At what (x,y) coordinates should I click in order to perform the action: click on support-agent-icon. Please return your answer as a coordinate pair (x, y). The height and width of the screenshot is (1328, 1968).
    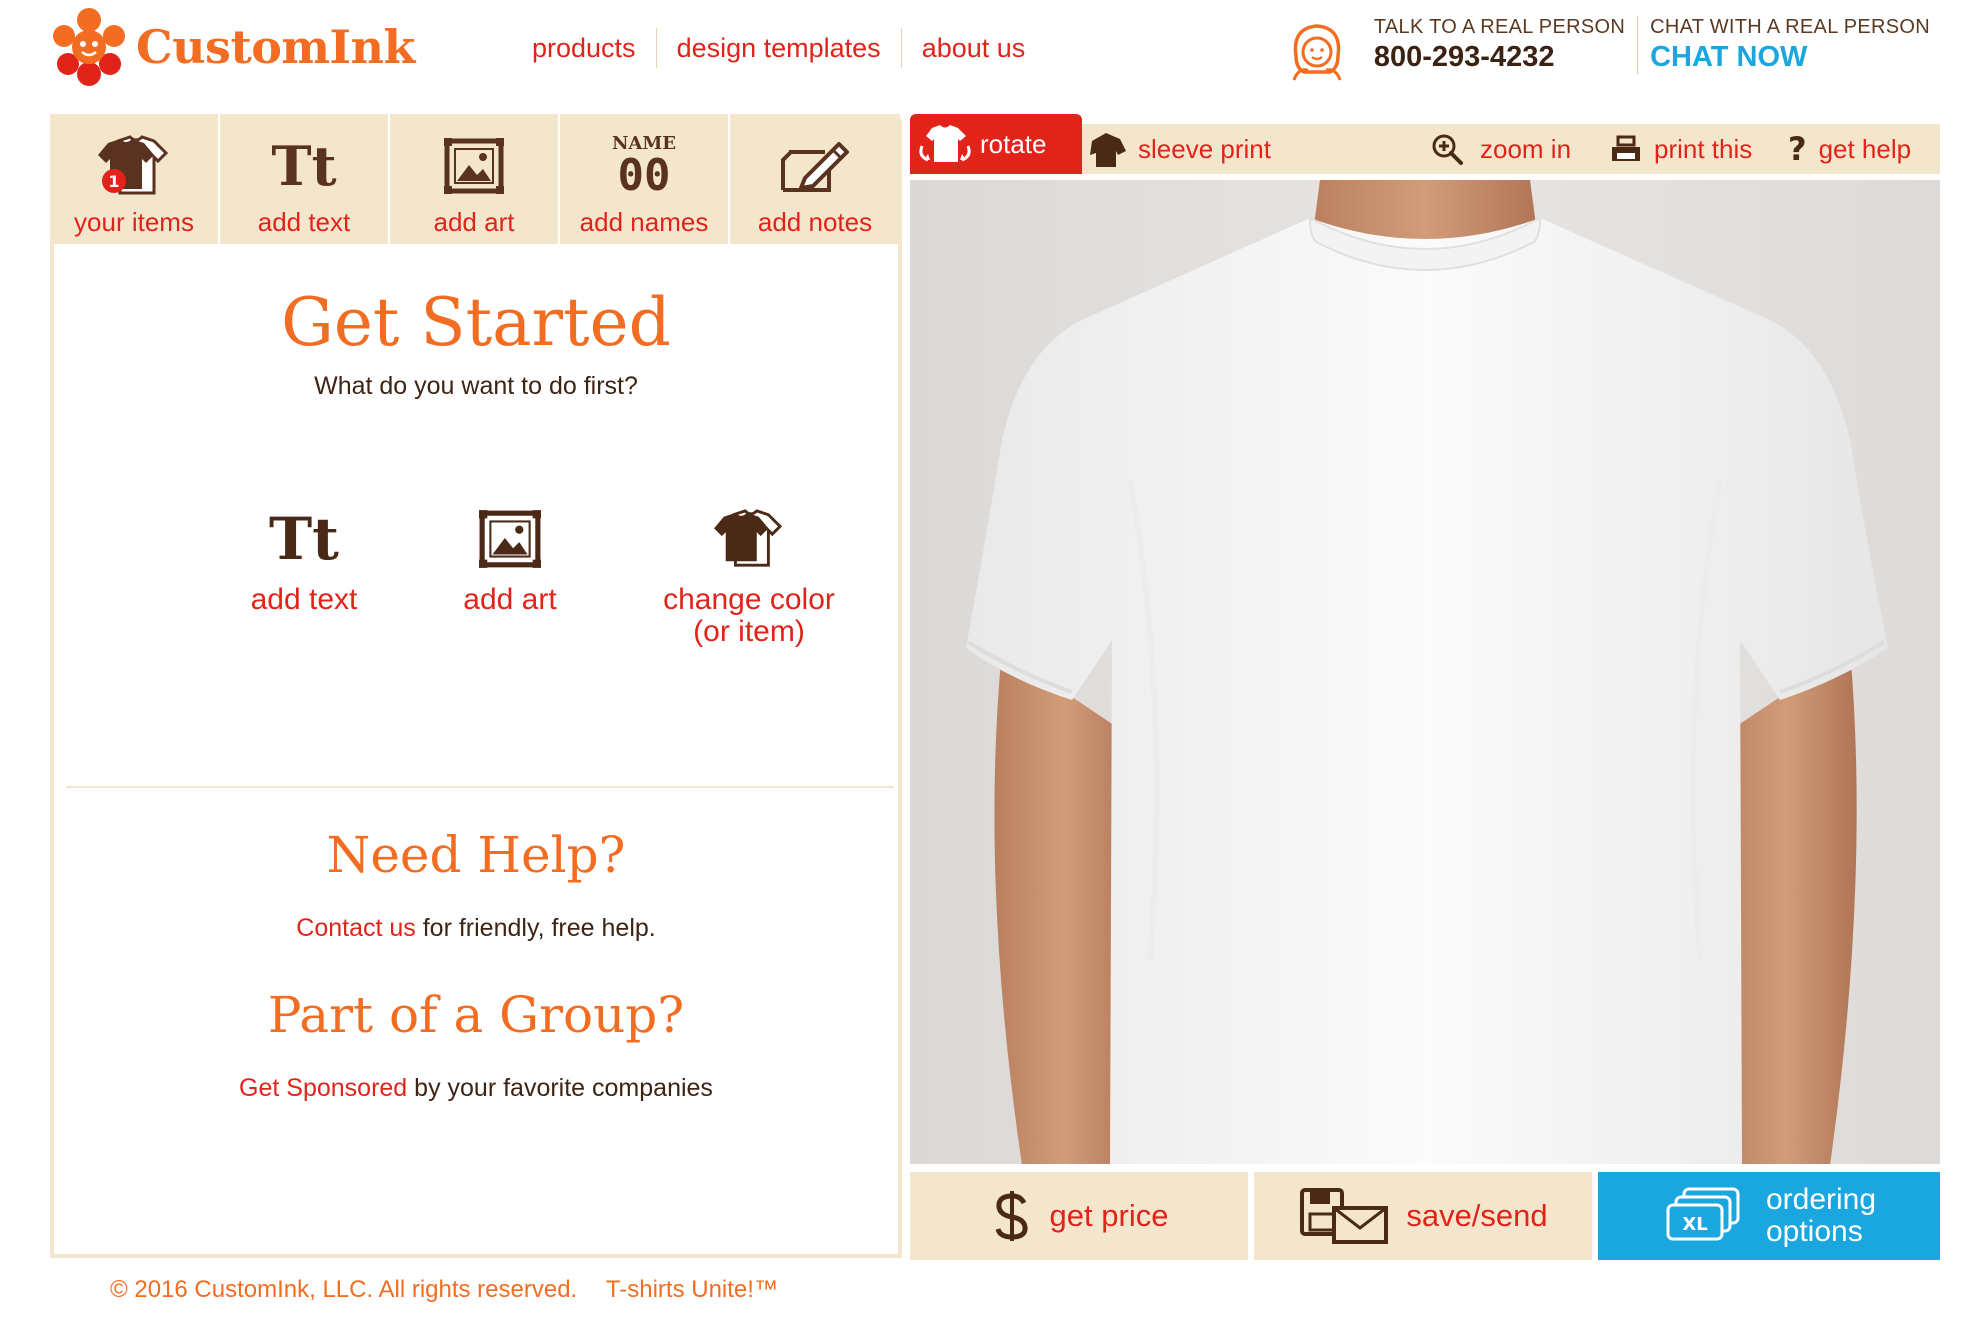
    Looking at the image, I should click on (1317, 52).